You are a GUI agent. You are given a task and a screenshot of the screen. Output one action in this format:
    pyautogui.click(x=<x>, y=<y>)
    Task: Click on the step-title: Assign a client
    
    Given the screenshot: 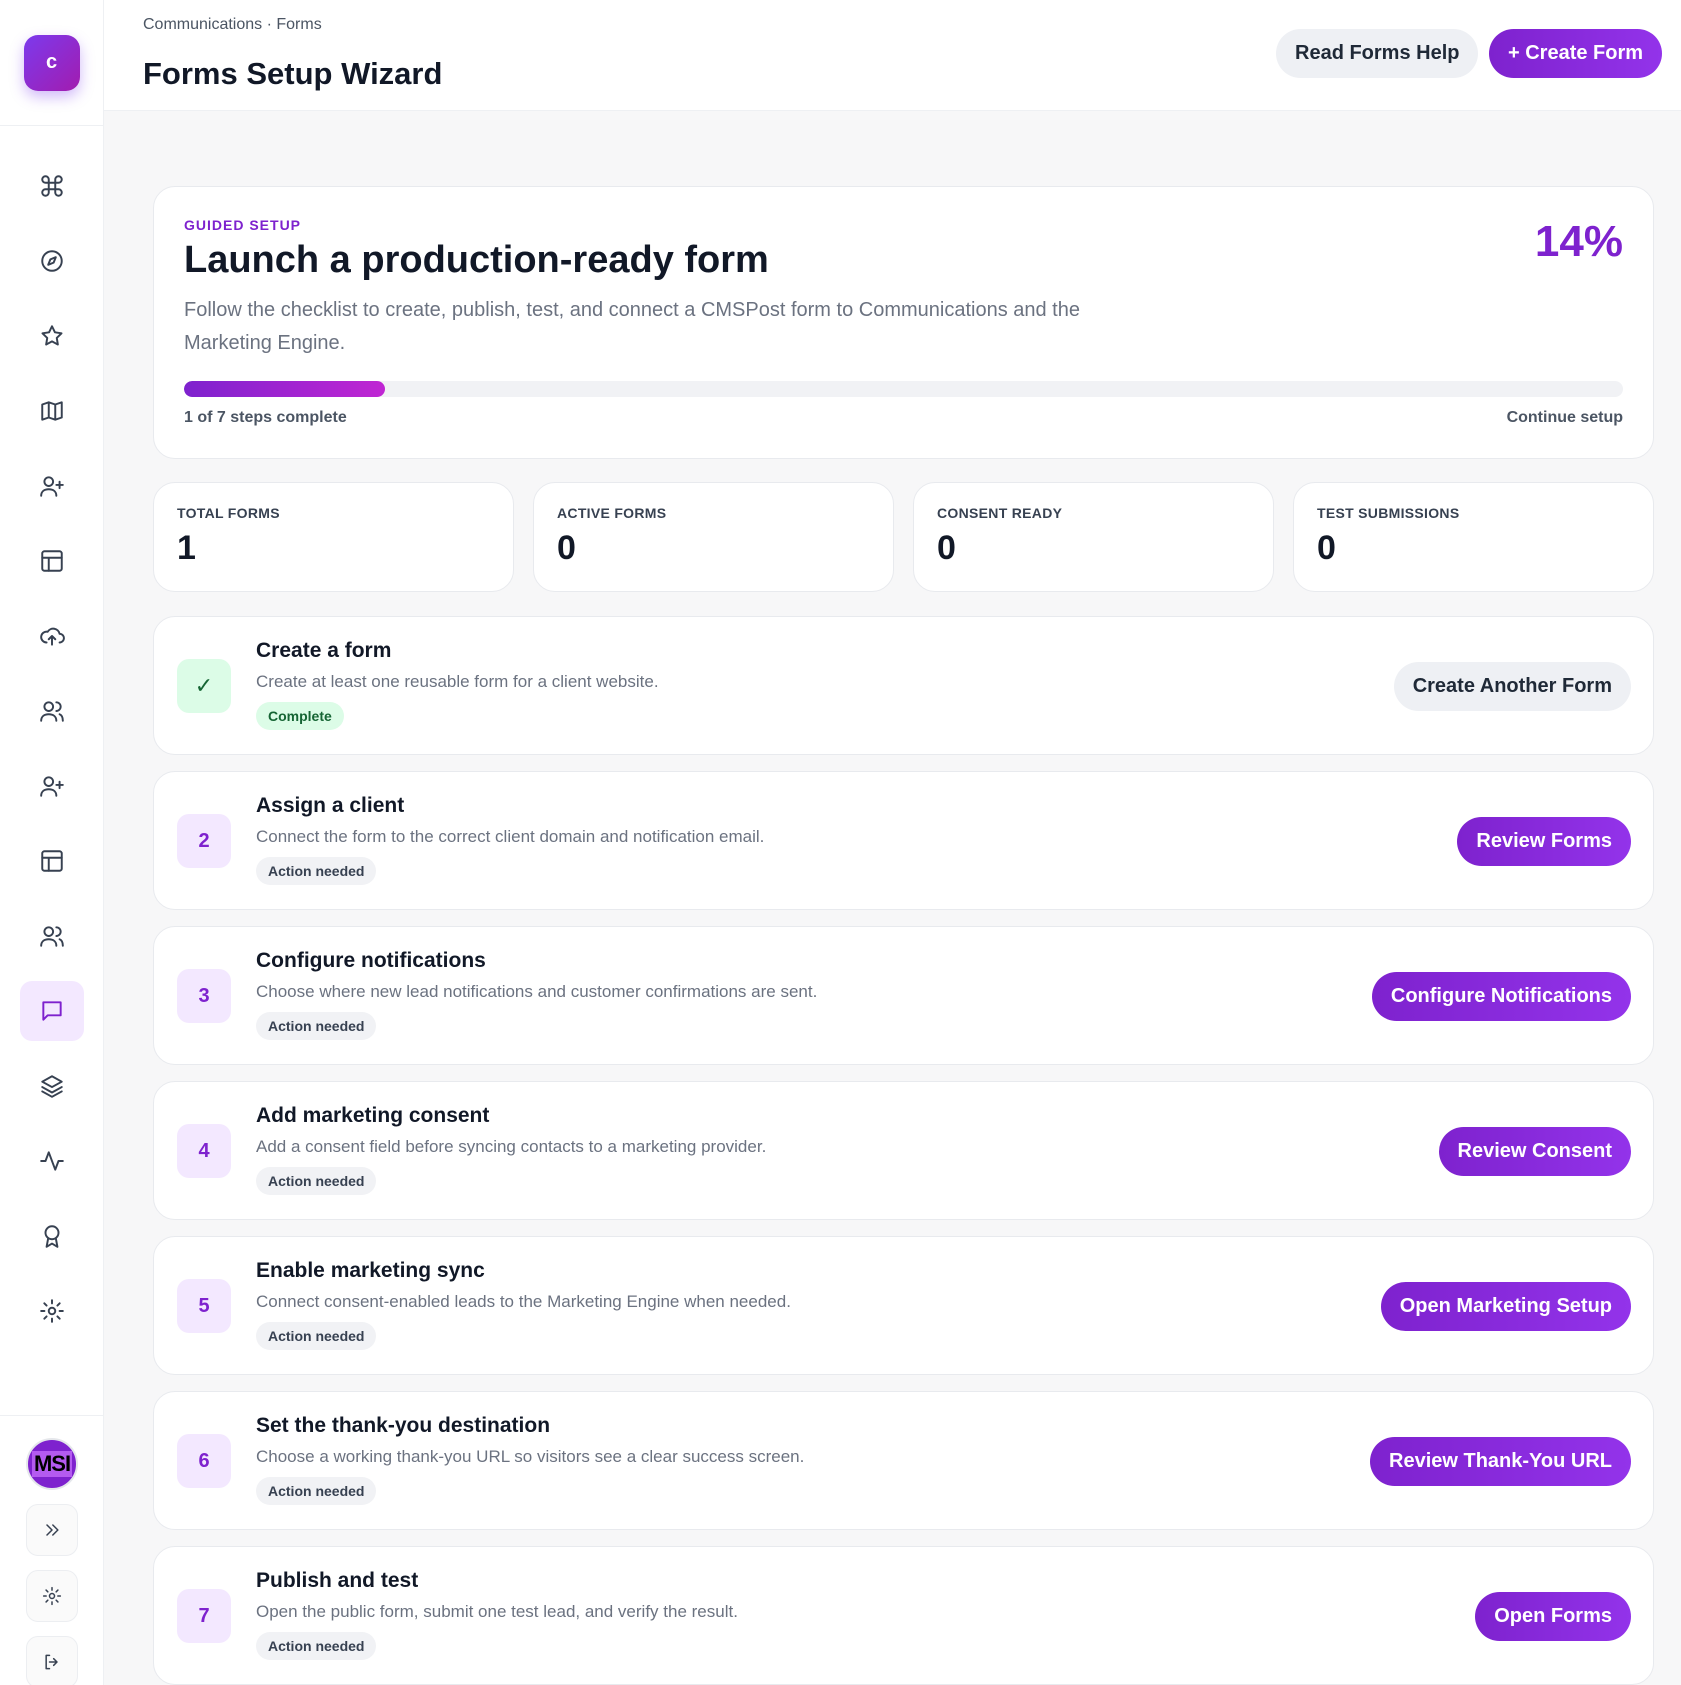 What is the action you would take?
    pyautogui.click(x=330, y=805)
    